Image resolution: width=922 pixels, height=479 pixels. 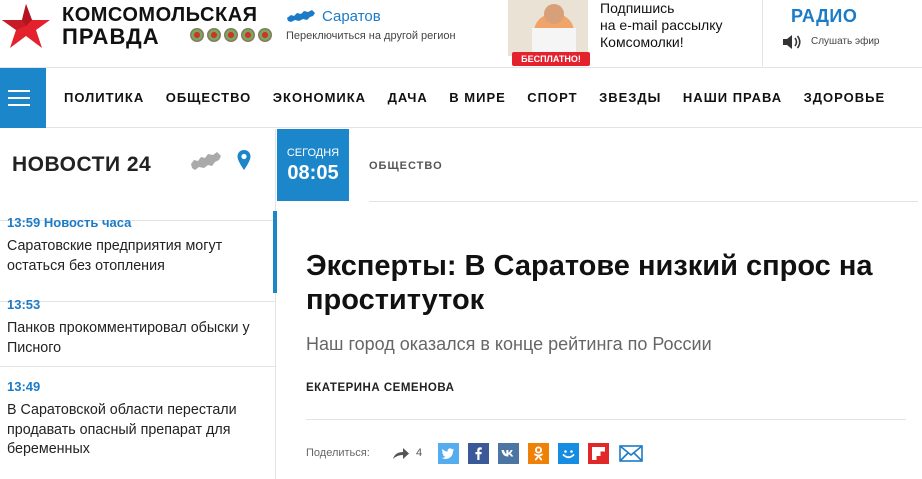 I want to click on facebook-icon, so click(x=478, y=453).